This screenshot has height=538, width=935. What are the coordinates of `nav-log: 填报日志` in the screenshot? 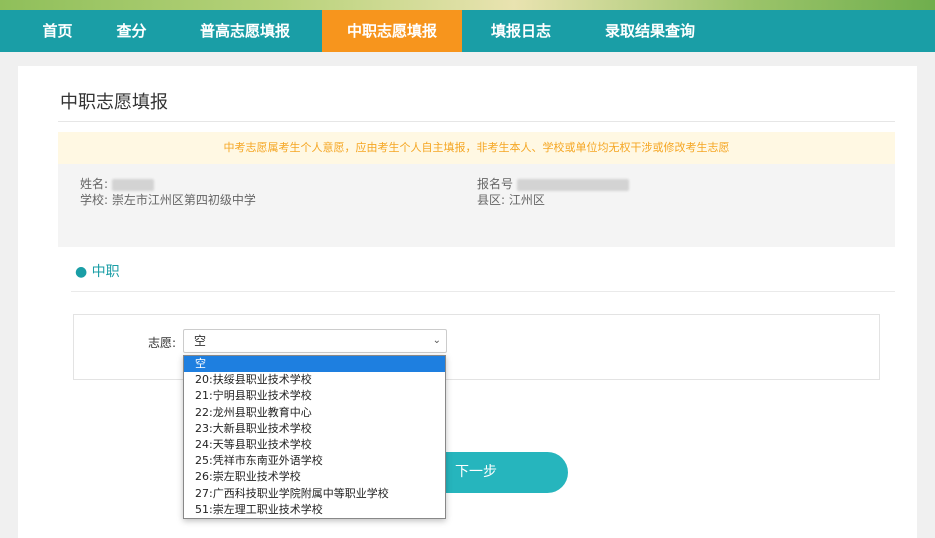 It's located at (521, 31).